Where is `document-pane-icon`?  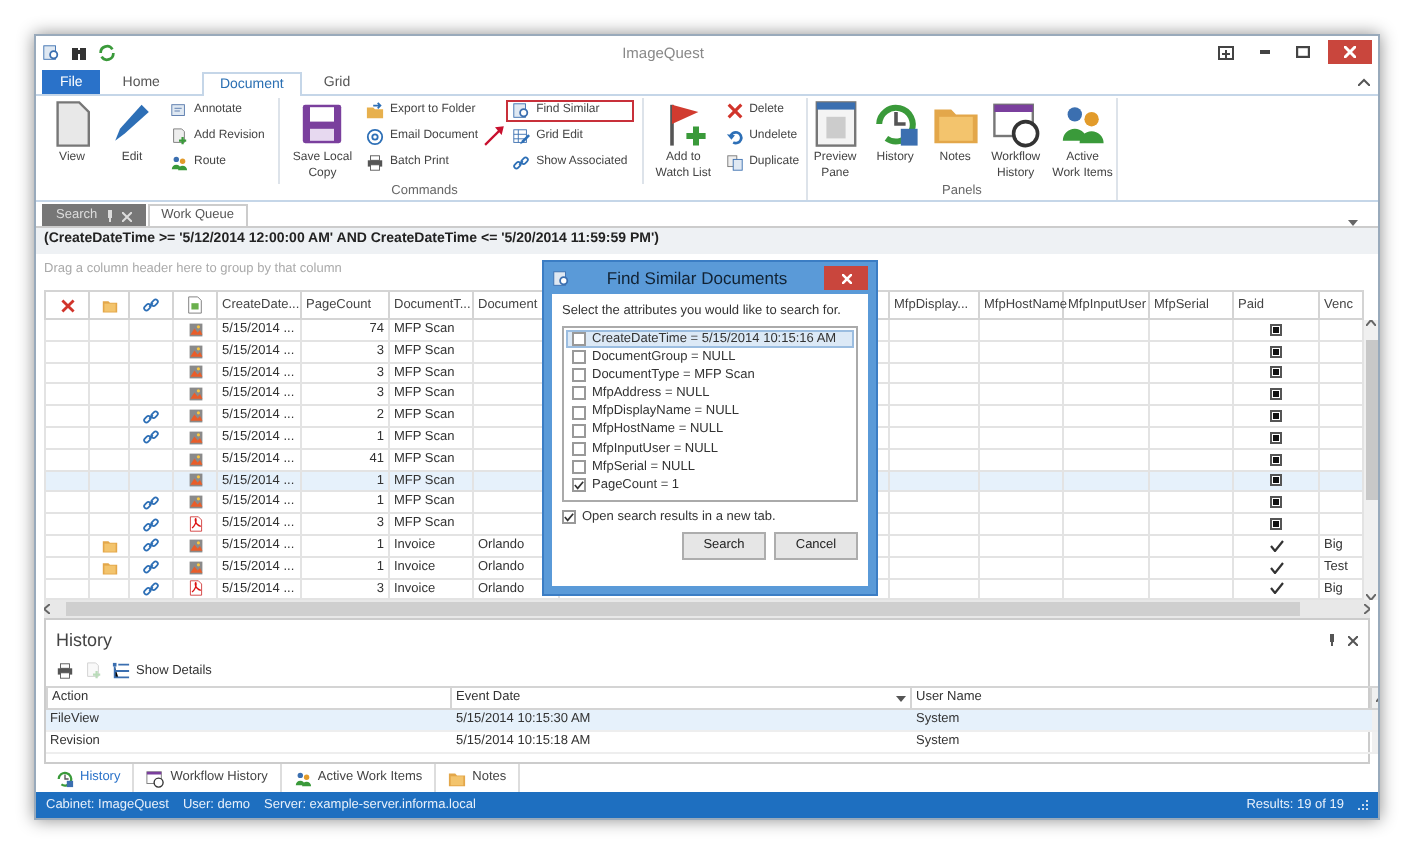
document-pane-icon is located at coordinates (835, 124).